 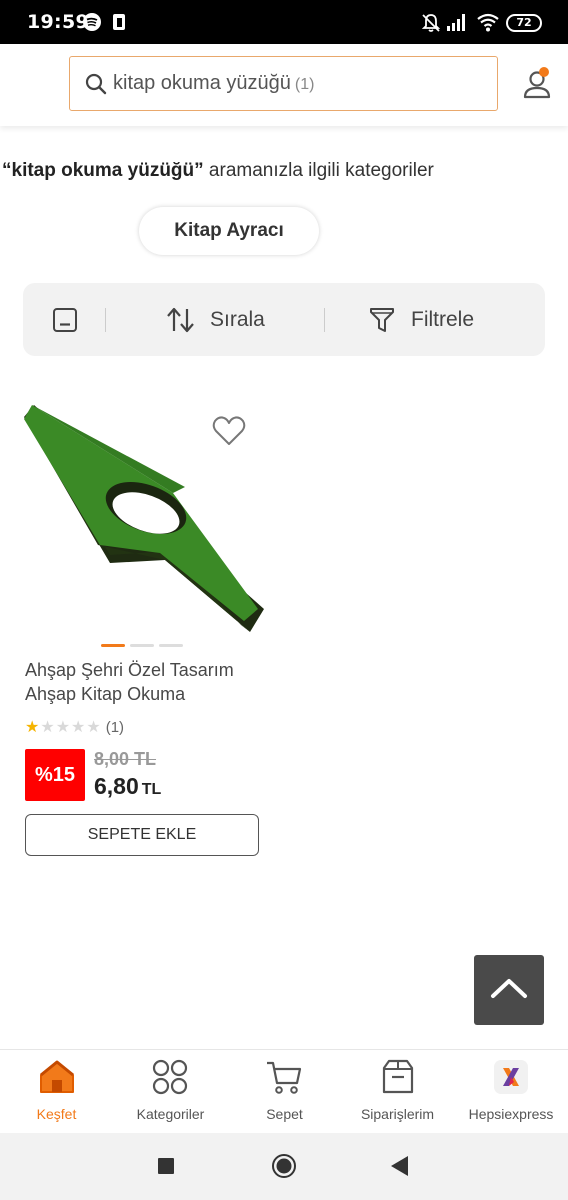 I want to click on nav-sepet: Sepet, so click(x=284, y=1091).